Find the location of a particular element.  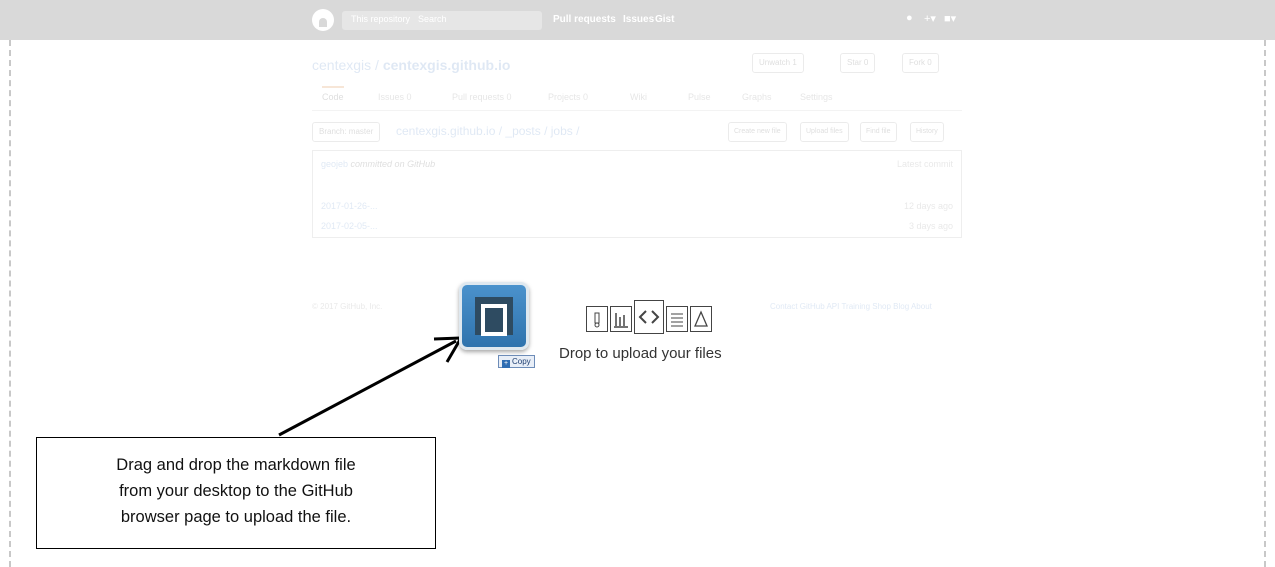

callout-line: Drag and drop the markdown file is located at coordinates (236, 465).